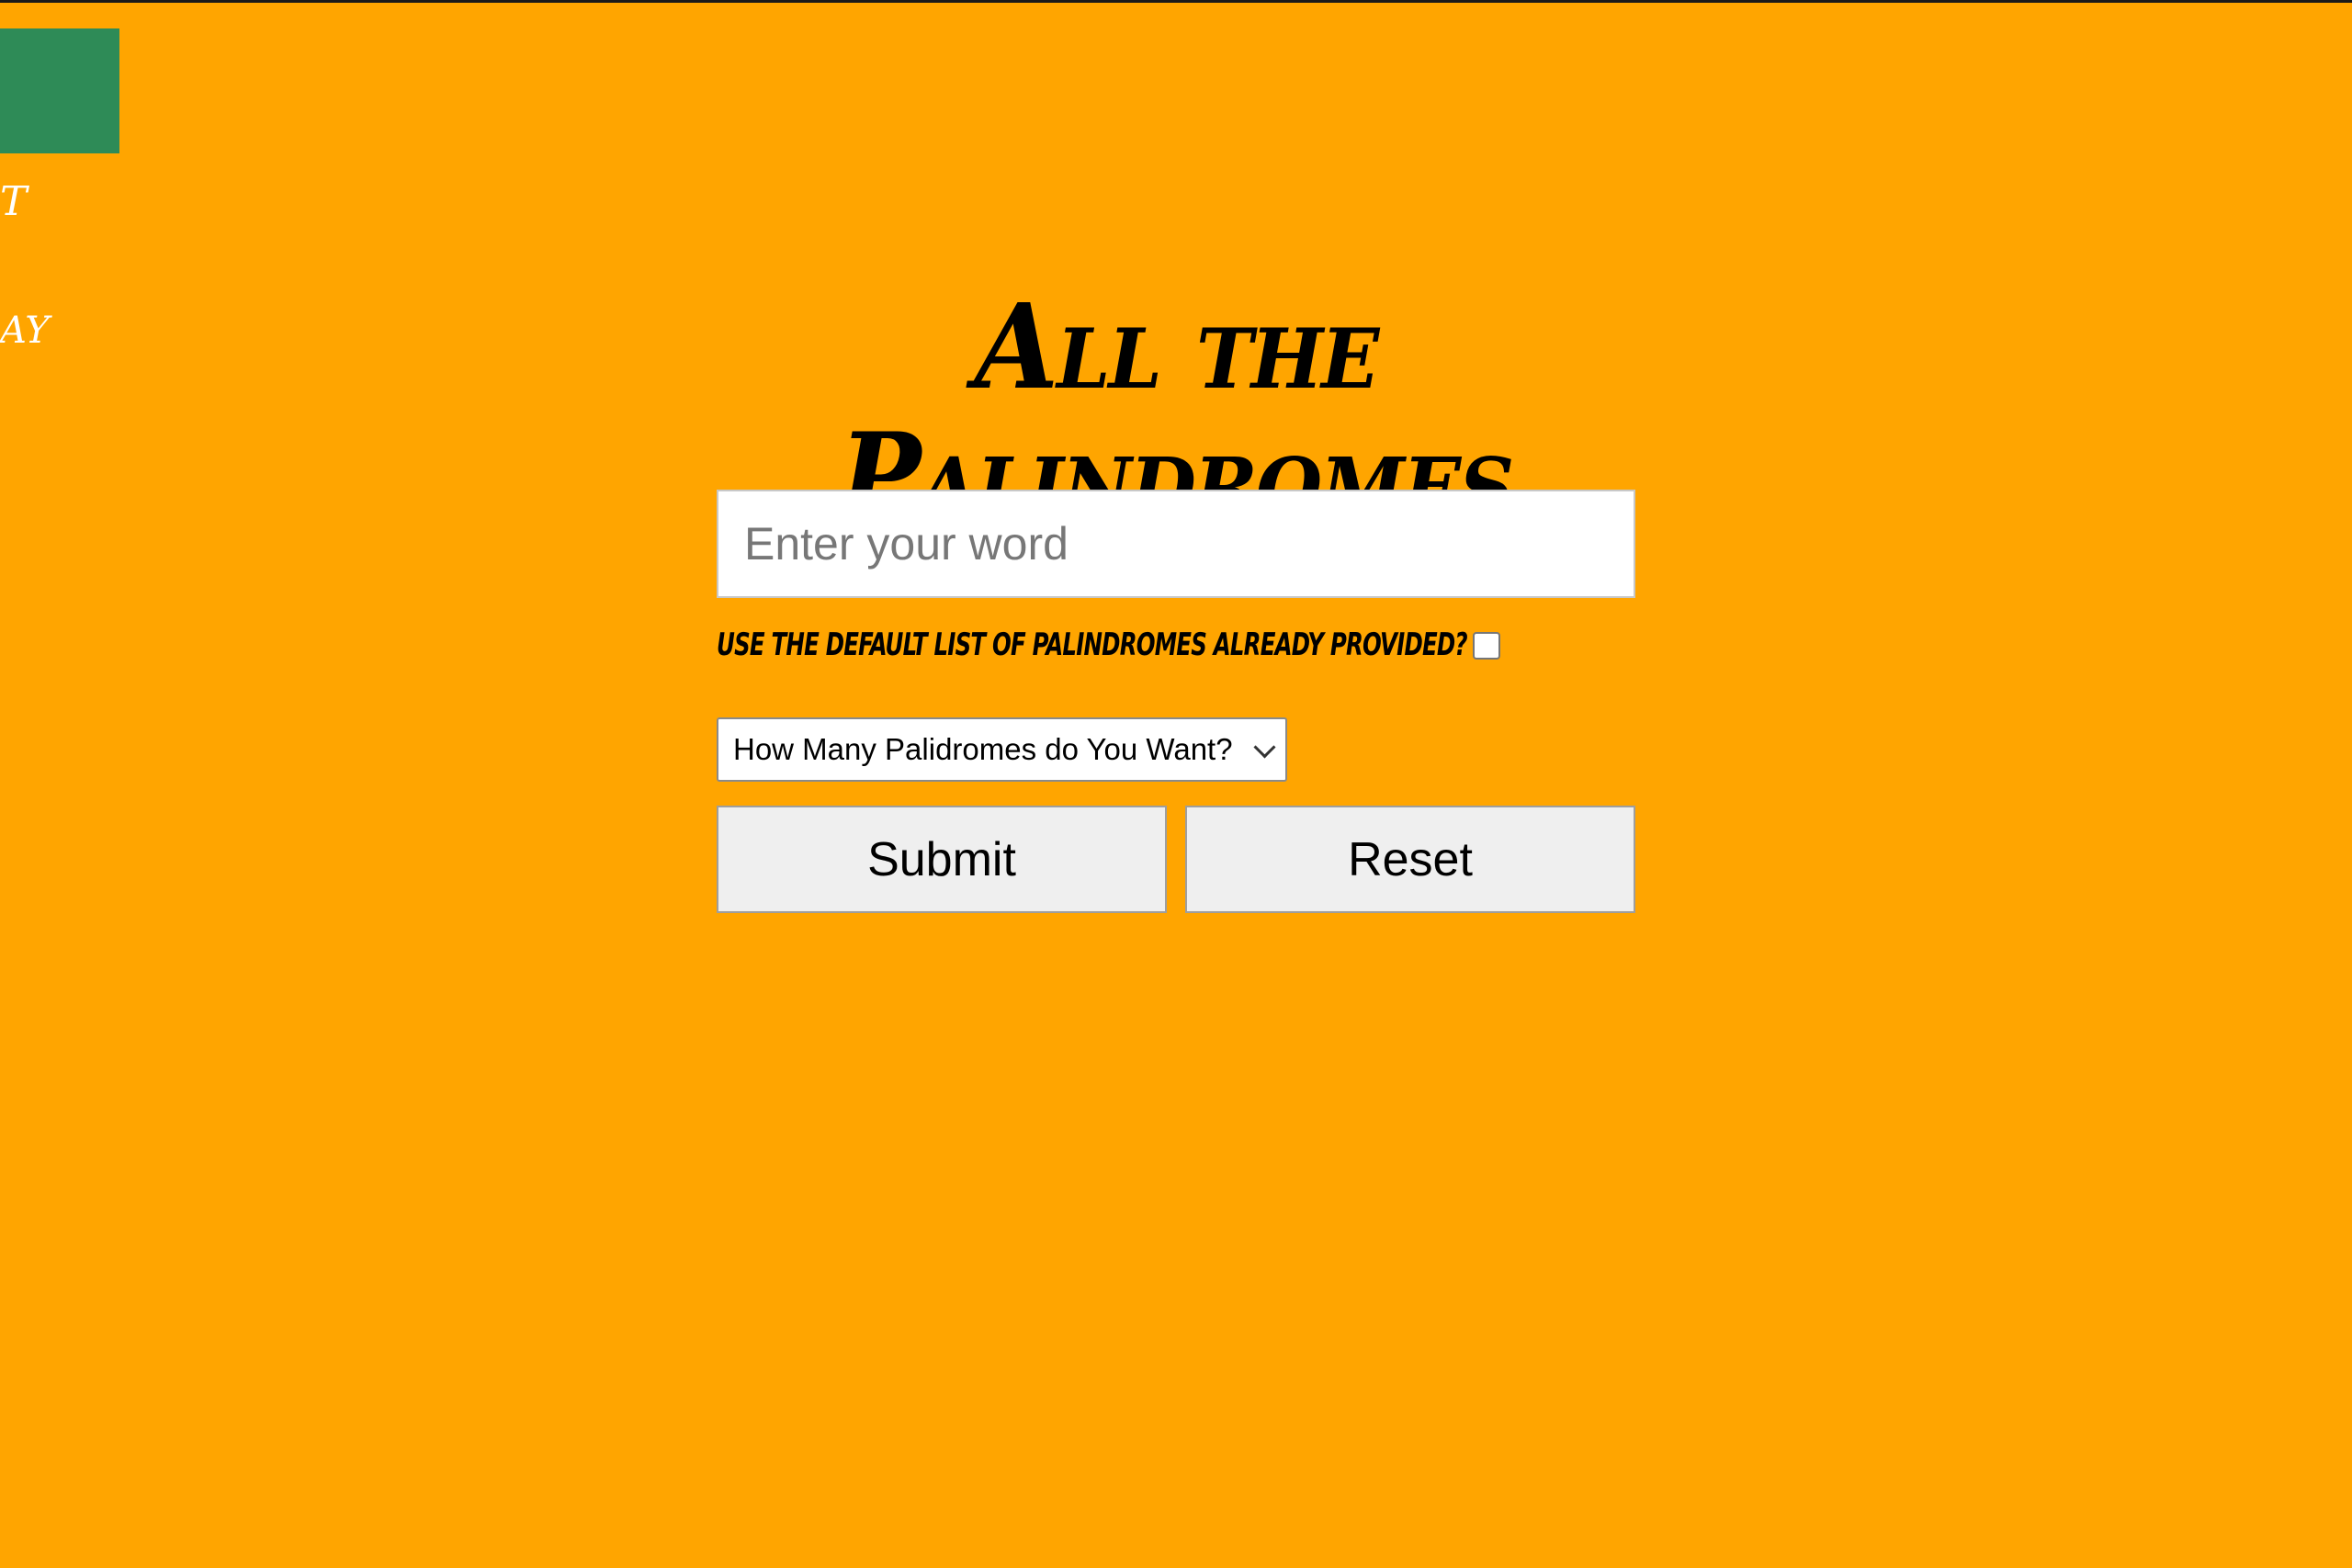 This screenshot has width=2352, height=1568. What do you see at coordinates (1487, 646) in the screenshot?
I see `default-list-checkbox` at bounding box center [1487, 646].